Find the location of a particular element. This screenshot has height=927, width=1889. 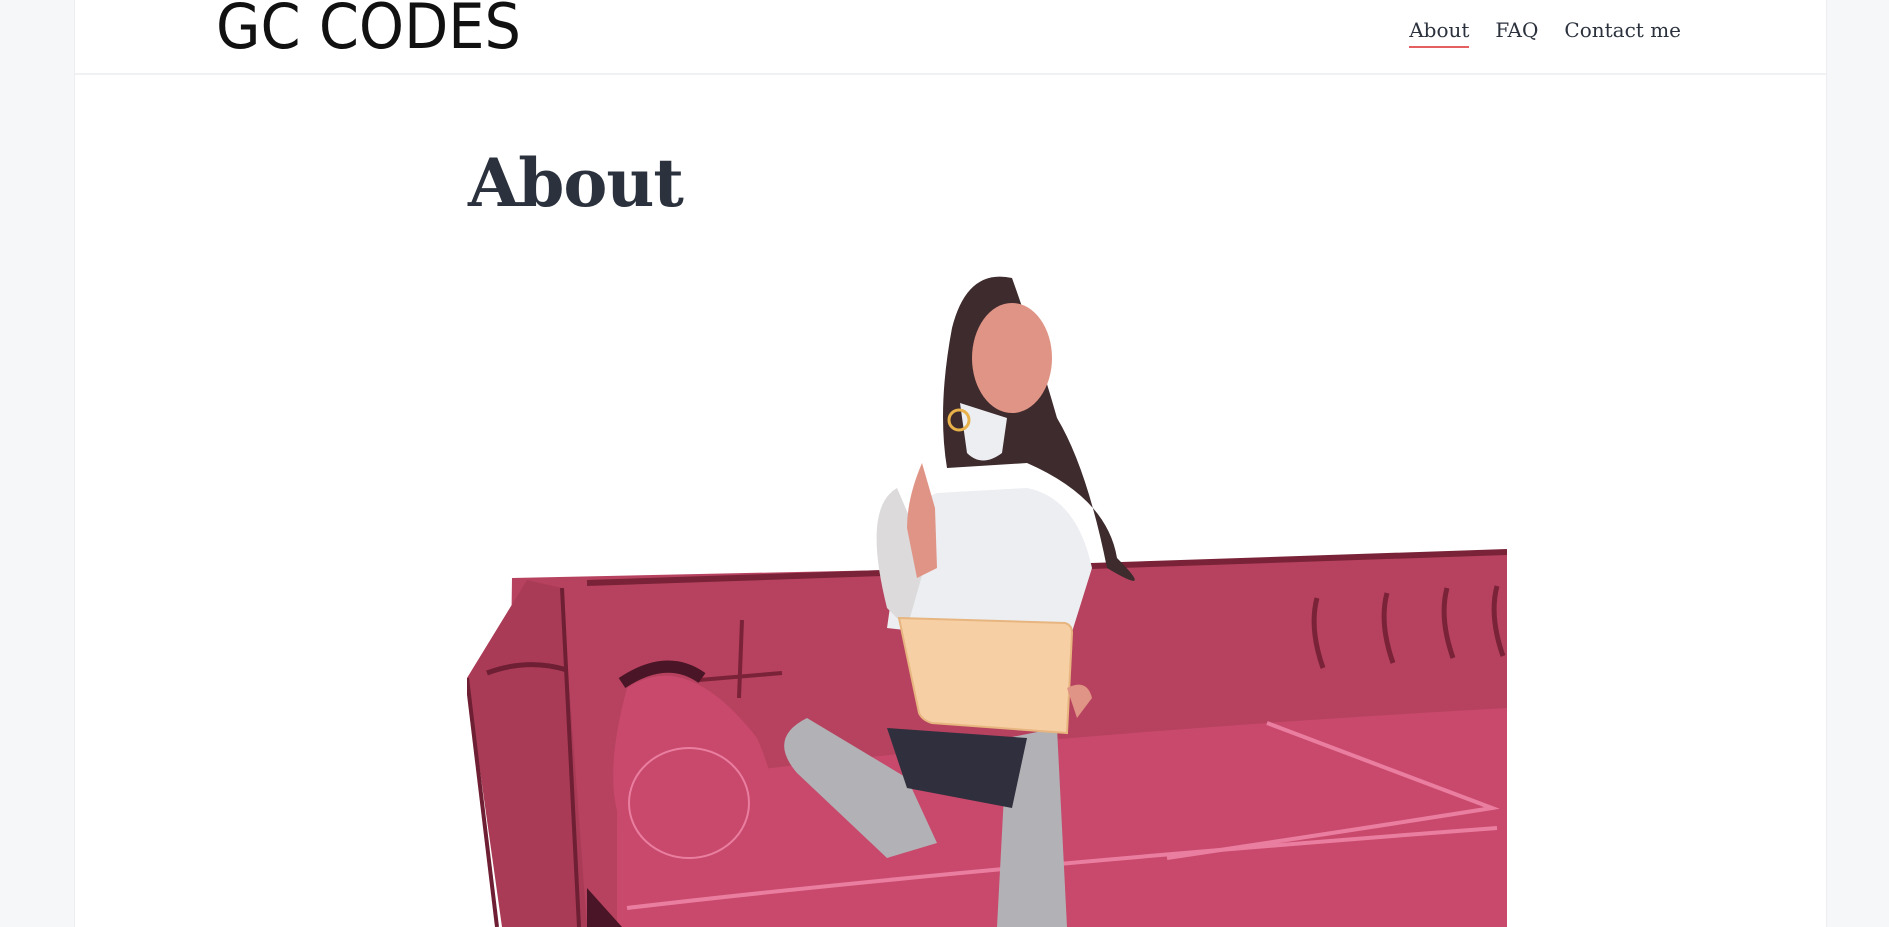

main-nav: About FAQ Contact me is located at coordinates (1545, 33).